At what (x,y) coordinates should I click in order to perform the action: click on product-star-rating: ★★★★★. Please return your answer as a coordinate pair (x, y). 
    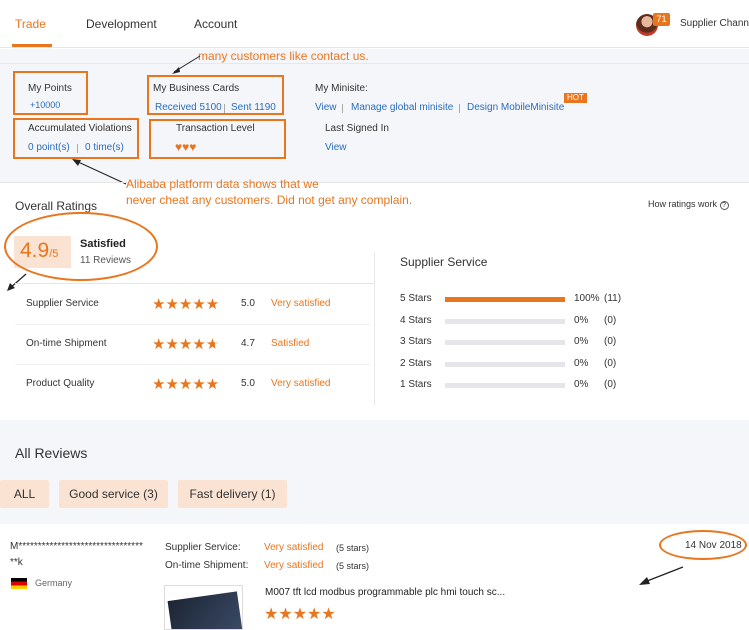
    Looking at the image, I should click on (300, 614).